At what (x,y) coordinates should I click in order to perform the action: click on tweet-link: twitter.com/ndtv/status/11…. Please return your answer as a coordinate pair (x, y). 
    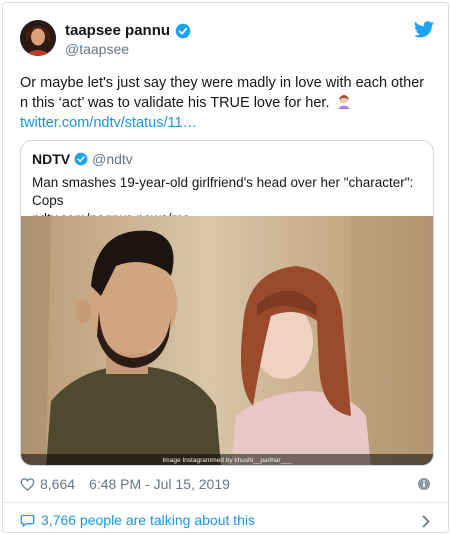
    Looking at the image, I should click on (226, 123).